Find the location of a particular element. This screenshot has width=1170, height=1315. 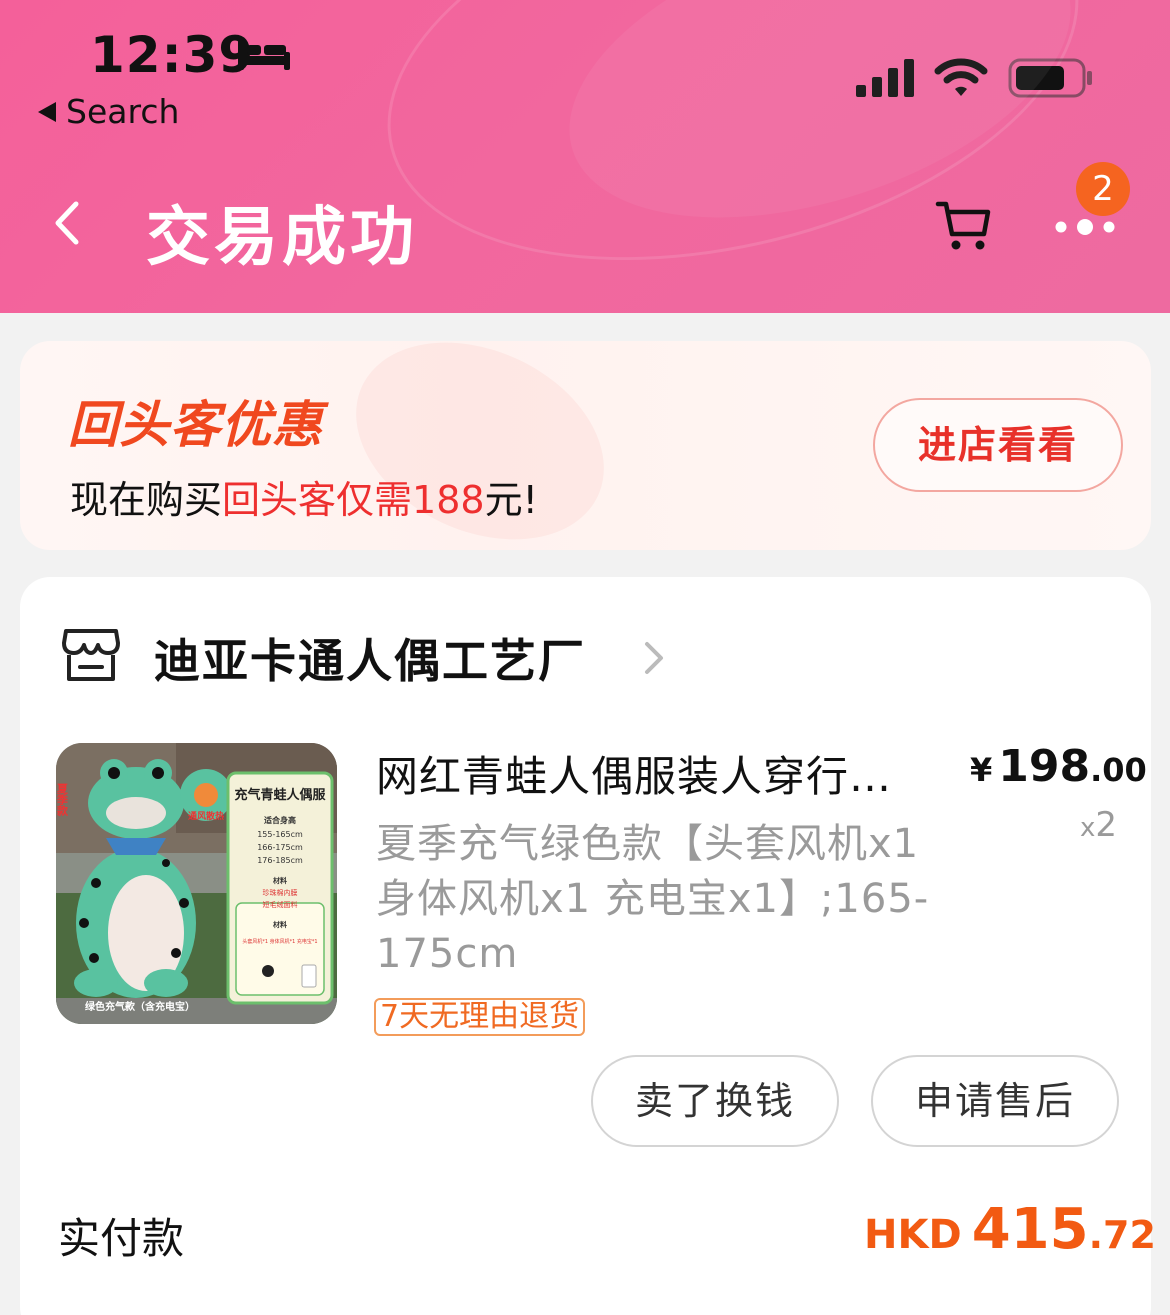

promo-text-highlight: 回头客仅需 is located at coordinates (317, 500).